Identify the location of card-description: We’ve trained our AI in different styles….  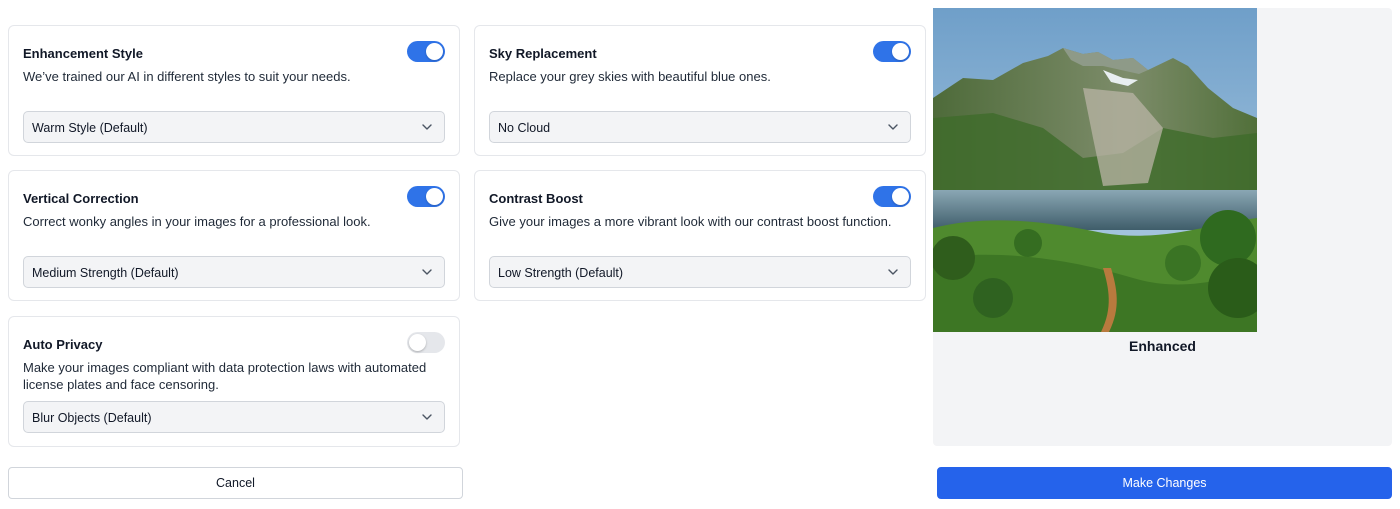
(187, 76).